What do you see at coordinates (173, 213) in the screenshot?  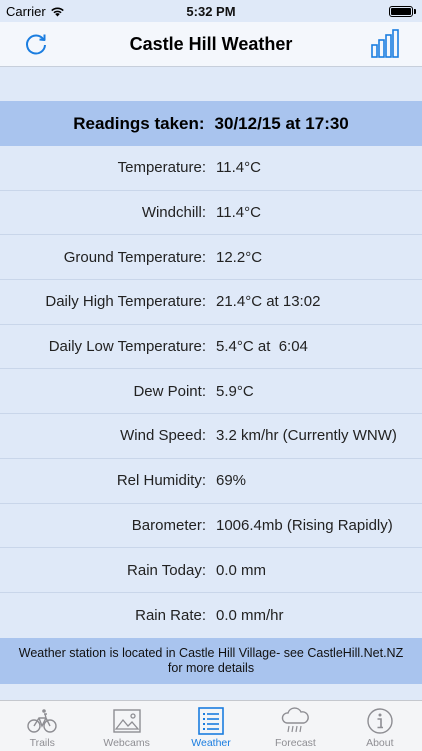 I see `row-label: Windchill:` at bounding box center [173, 213].